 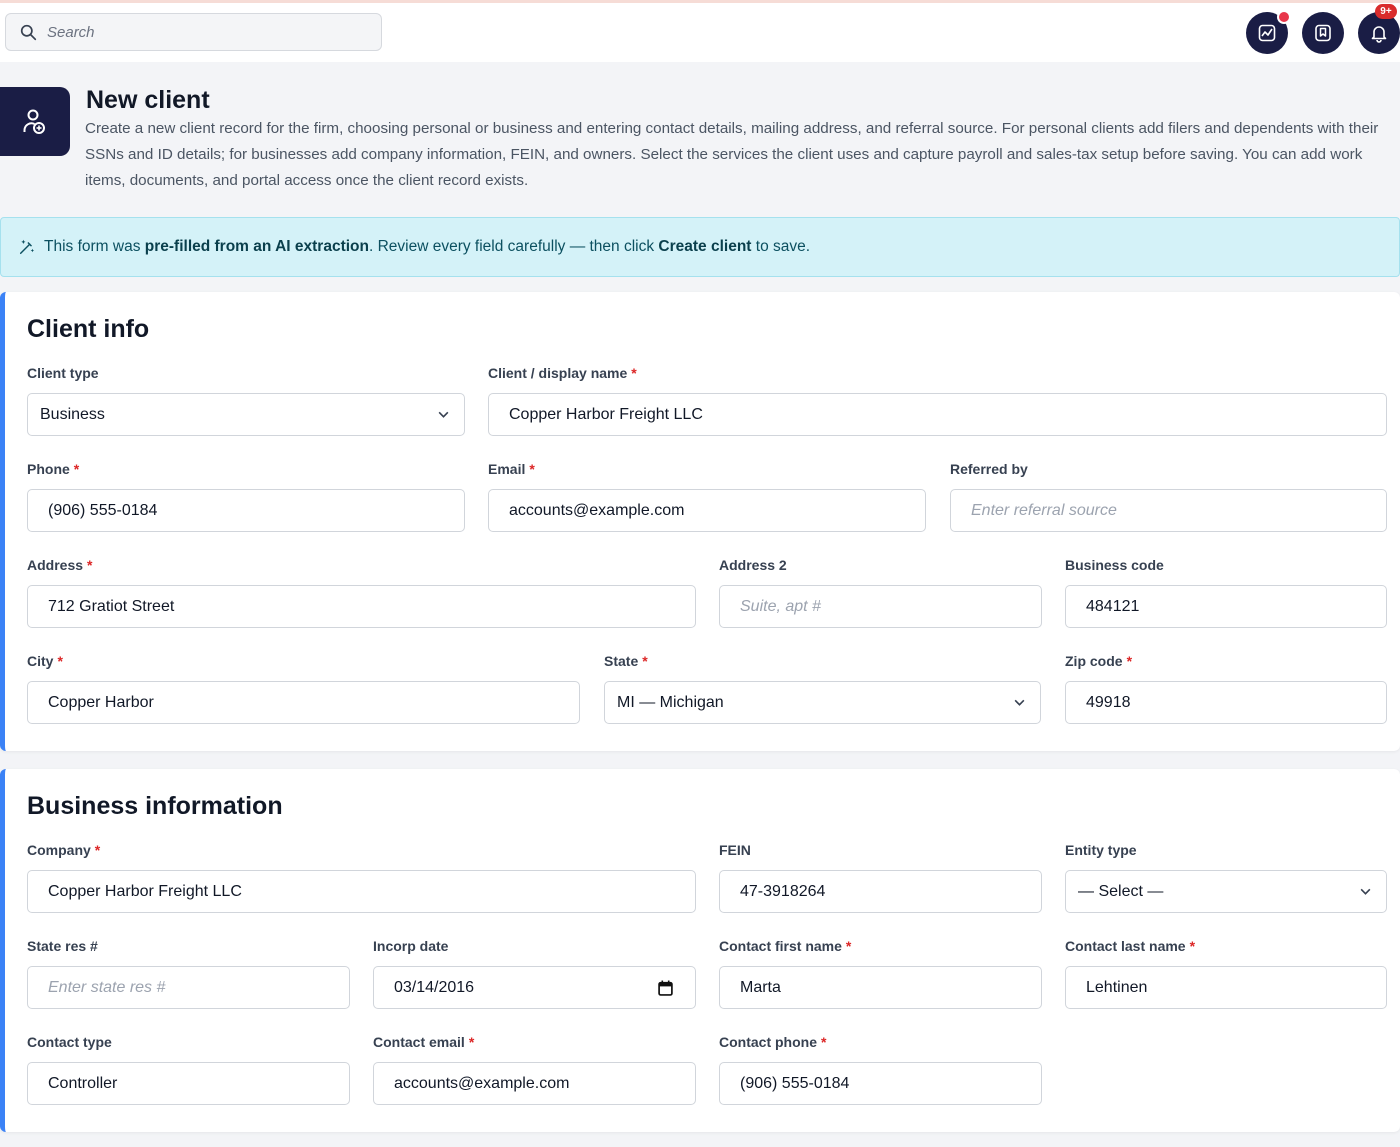 What do you see at coordinates (822, 702) in the screenshot?
I see `state-select: MI — Michigan` at bounding box center [822, 702].